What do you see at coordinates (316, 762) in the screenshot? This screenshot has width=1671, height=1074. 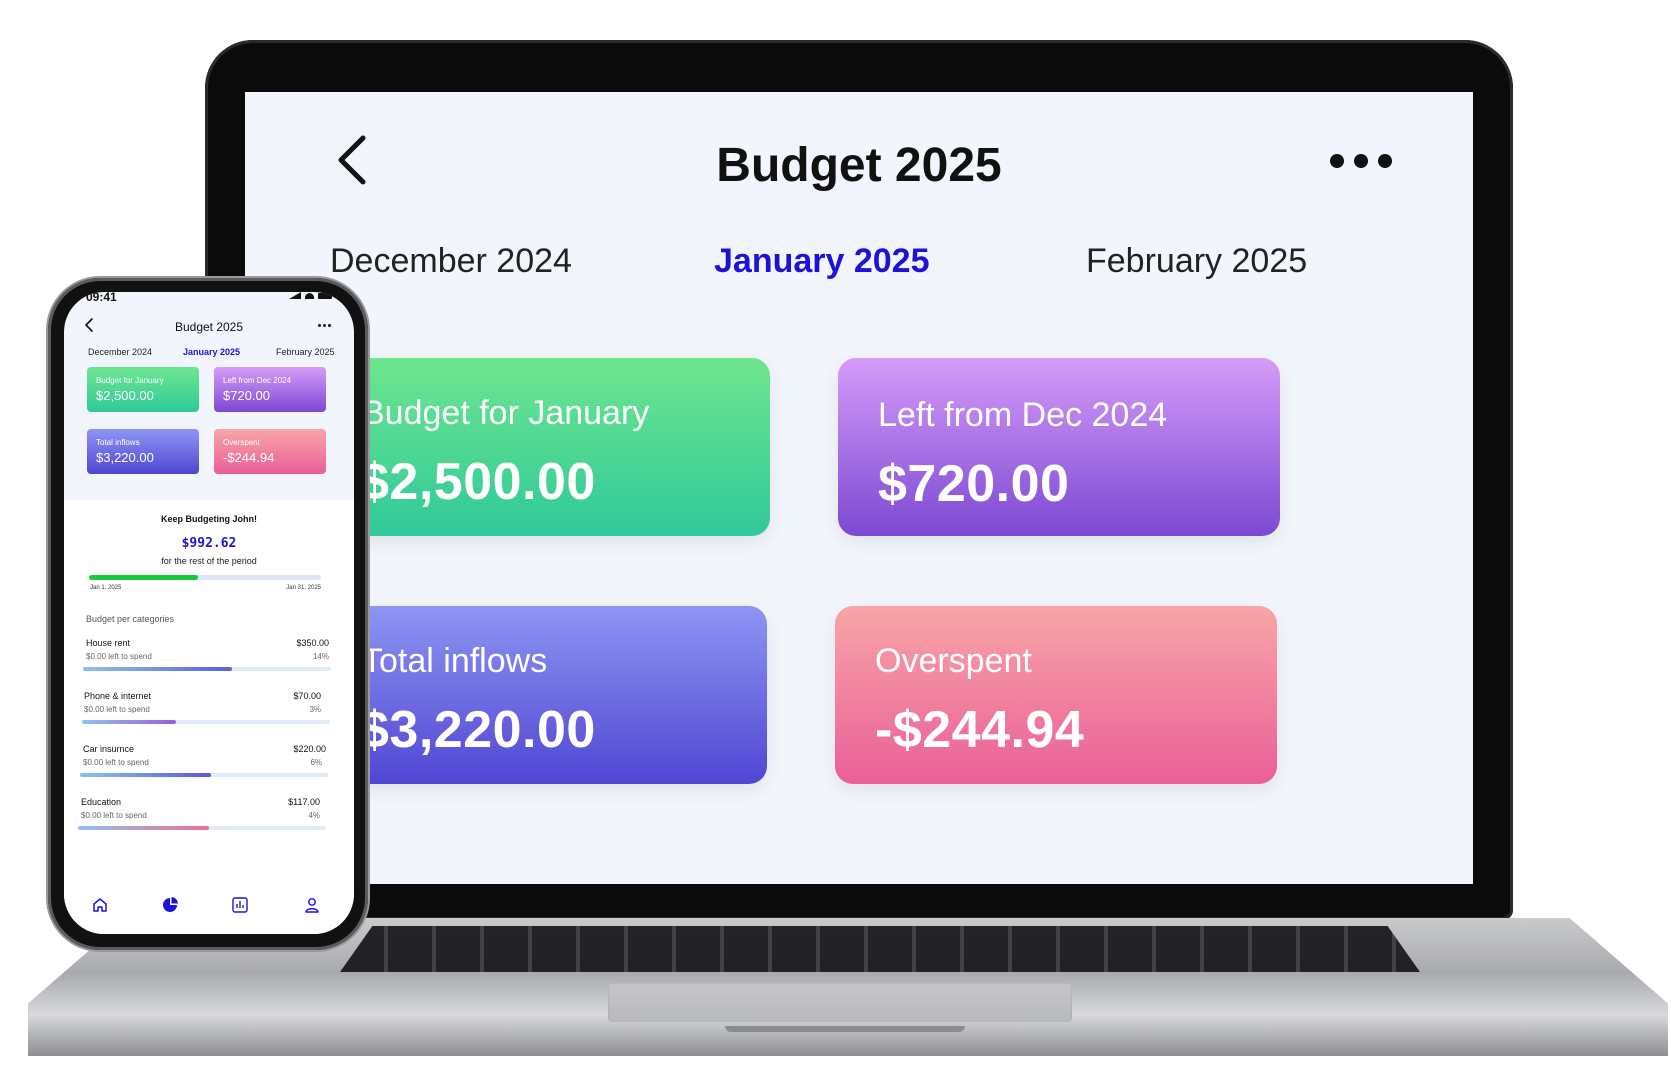 I see `category-percent: 6%` at bounding box center [316, 762].